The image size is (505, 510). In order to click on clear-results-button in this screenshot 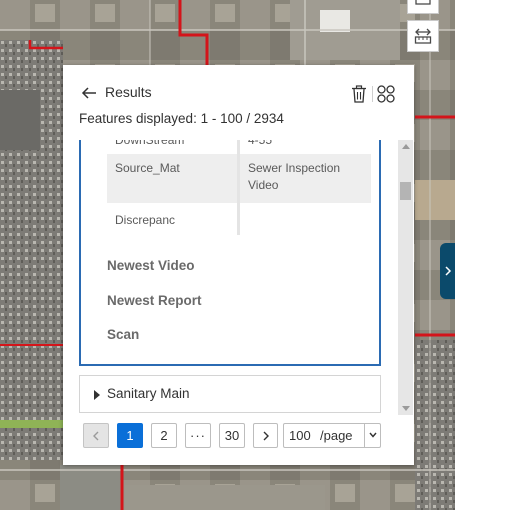, I will do `click(359, 94)`.